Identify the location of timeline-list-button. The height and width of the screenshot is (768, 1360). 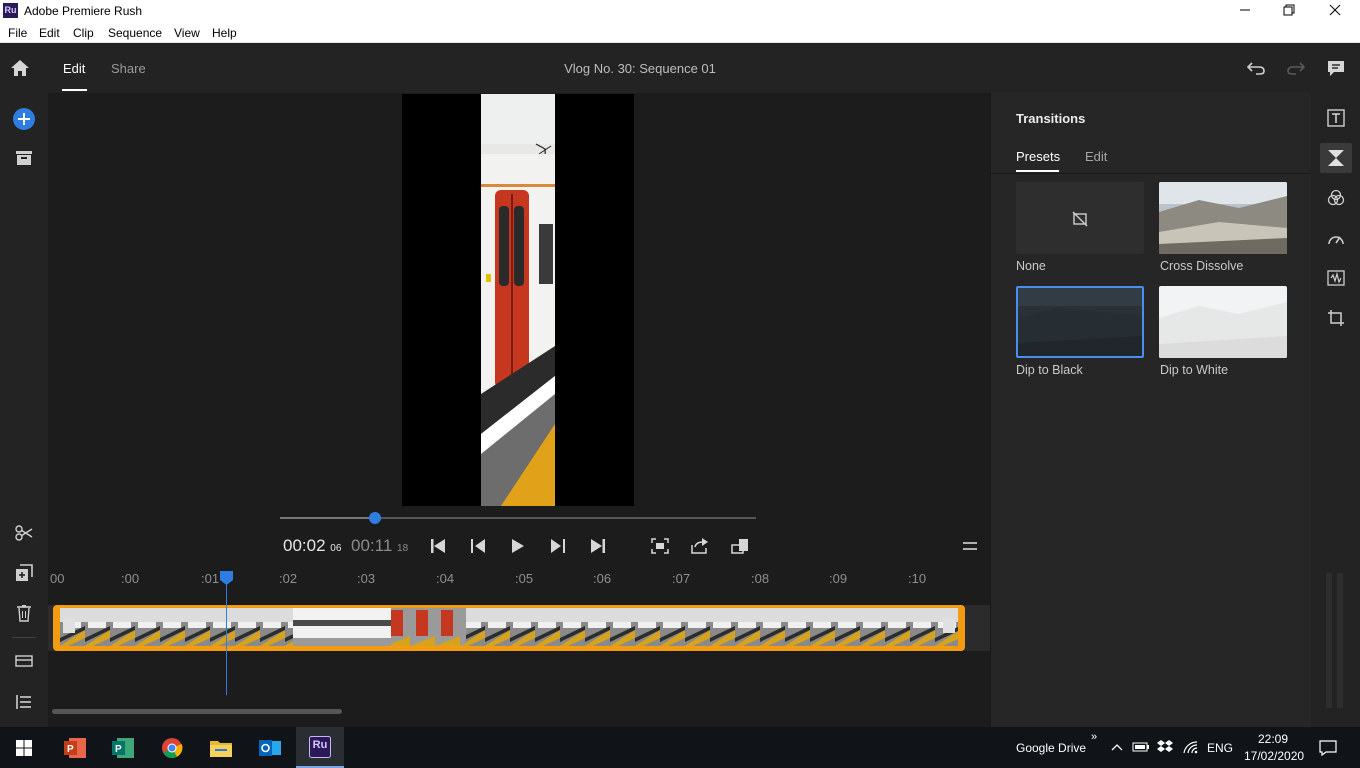
(24, 702).